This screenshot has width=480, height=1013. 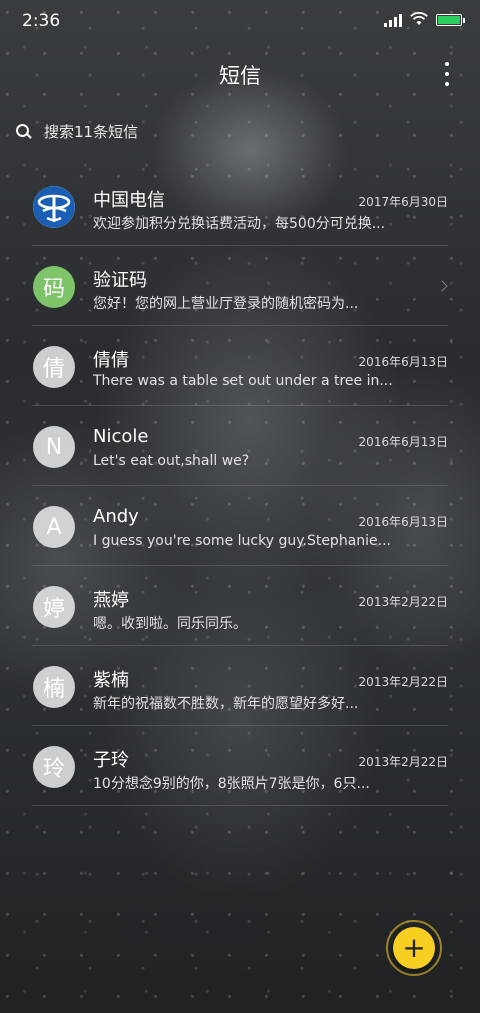 I want to click on conversation-row: 婷 燕婷 2013年2月22日 嗯。收到啦。同乐同乐。, so click(x=240, y=606).